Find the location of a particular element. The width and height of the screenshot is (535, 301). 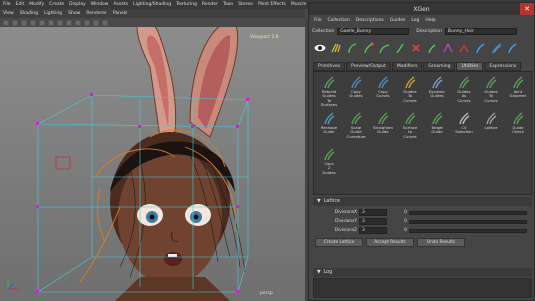

log-section-header: ▼ Log is located at coordinates (422, 272).